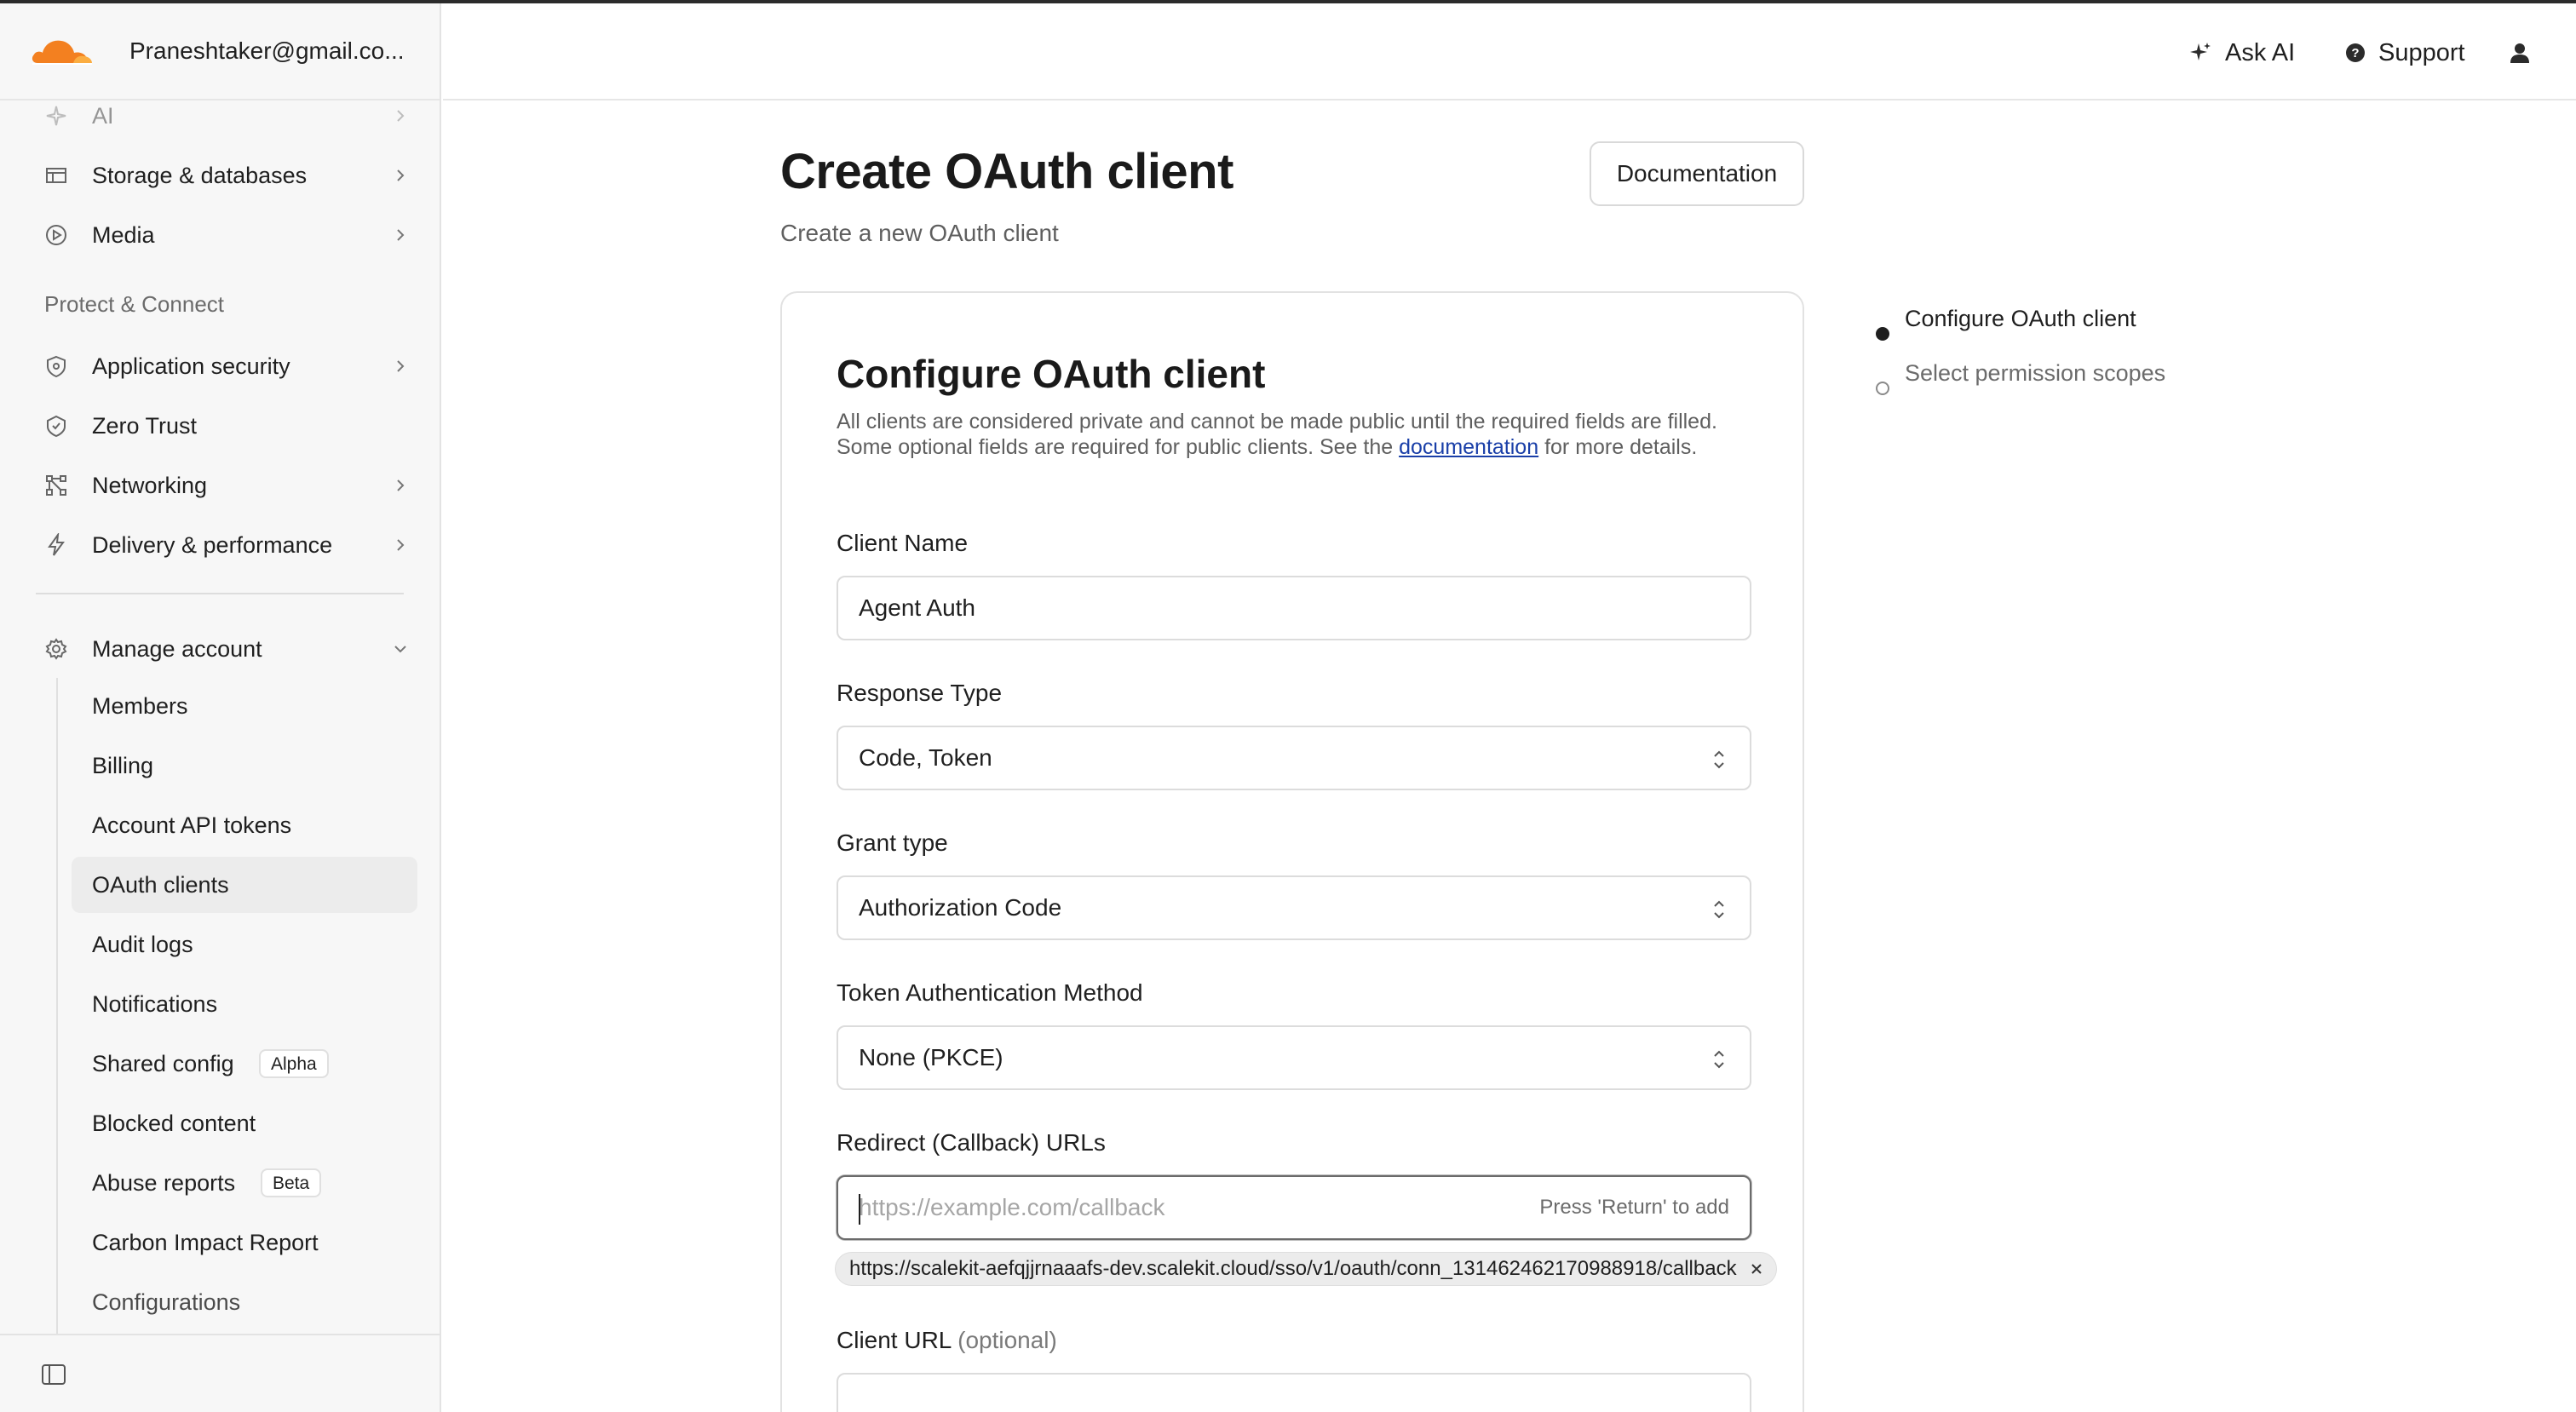 Image resolution: width=2576 pixels, height=1412 pixels. Describe the element at coordinates (177, 648) in the screenshot. I see `sidebar-item-label: Manage account` at that location.